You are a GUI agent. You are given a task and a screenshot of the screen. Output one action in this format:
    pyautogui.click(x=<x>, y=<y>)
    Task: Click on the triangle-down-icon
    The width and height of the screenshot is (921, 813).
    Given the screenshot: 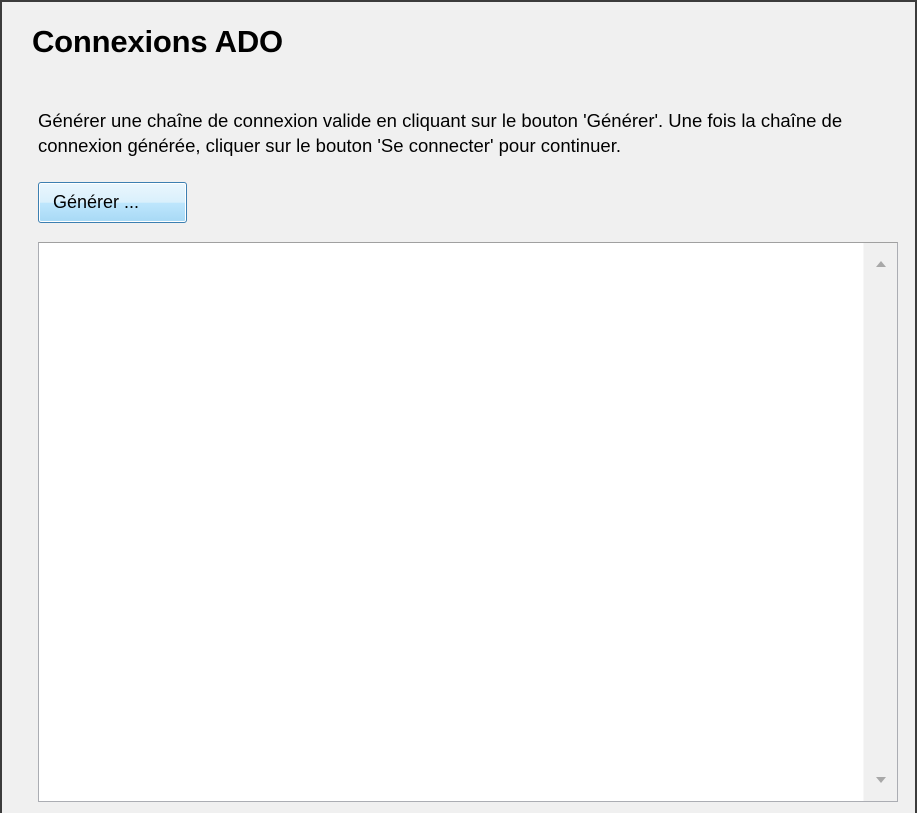 What is the action you would take?
    pyautogui.click(x=881, y=780)
    